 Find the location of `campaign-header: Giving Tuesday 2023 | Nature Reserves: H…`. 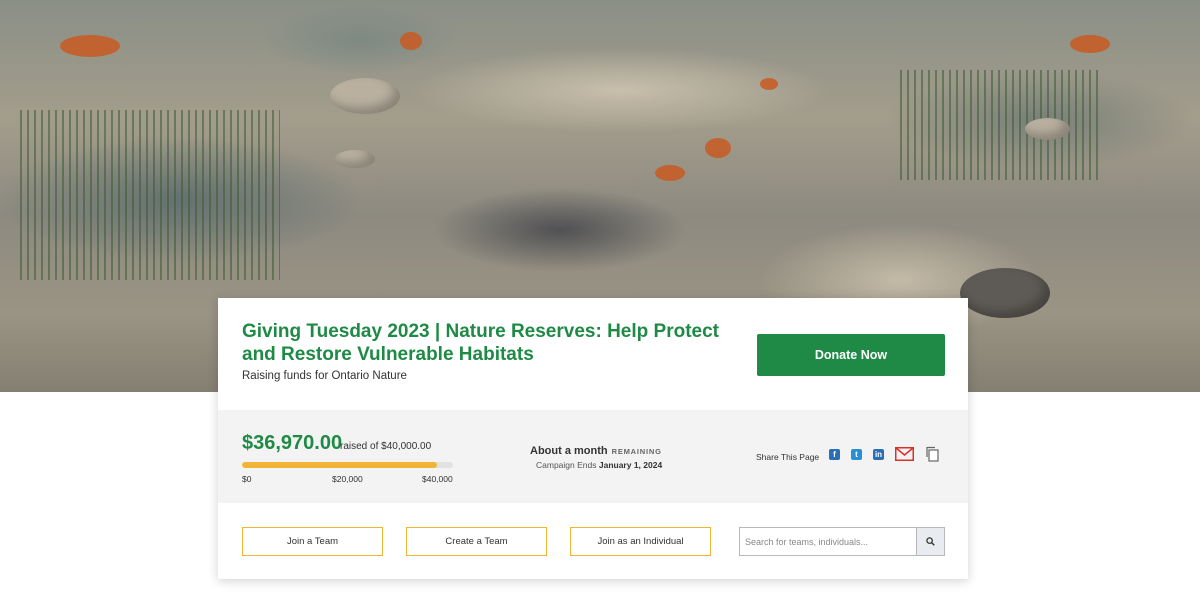

campaign-header: Giving Tuesday 2023 | Nature Reserves: H… is located at coordinates (593, 354).